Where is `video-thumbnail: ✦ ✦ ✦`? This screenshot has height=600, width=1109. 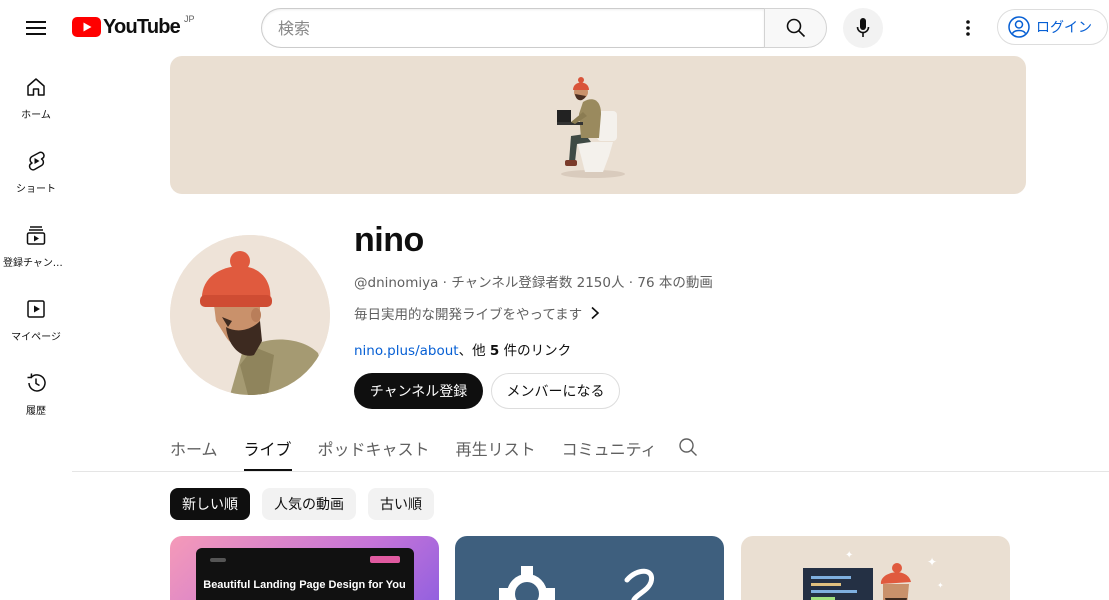 video-thumbnail: ✦ ✦ ✦ is located at coordinates (875, 568).